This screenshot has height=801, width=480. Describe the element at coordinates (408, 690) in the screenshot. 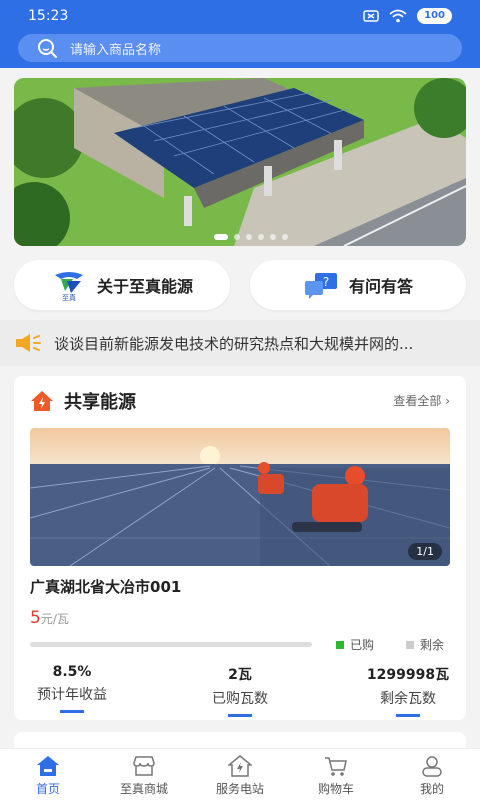

I see `stat-remaining-watts: 1299998瓦 剩余瓦数` at that location.